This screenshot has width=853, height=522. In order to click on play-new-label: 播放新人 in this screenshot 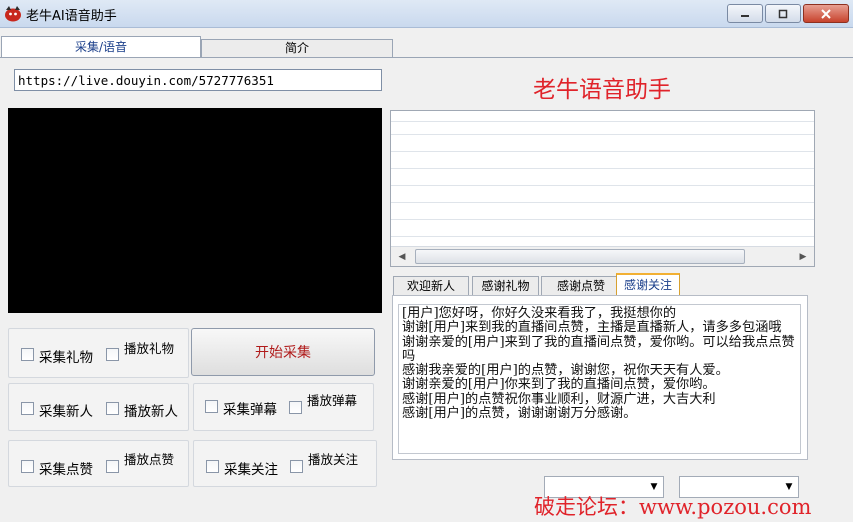, I will do `click(151, 412)`.